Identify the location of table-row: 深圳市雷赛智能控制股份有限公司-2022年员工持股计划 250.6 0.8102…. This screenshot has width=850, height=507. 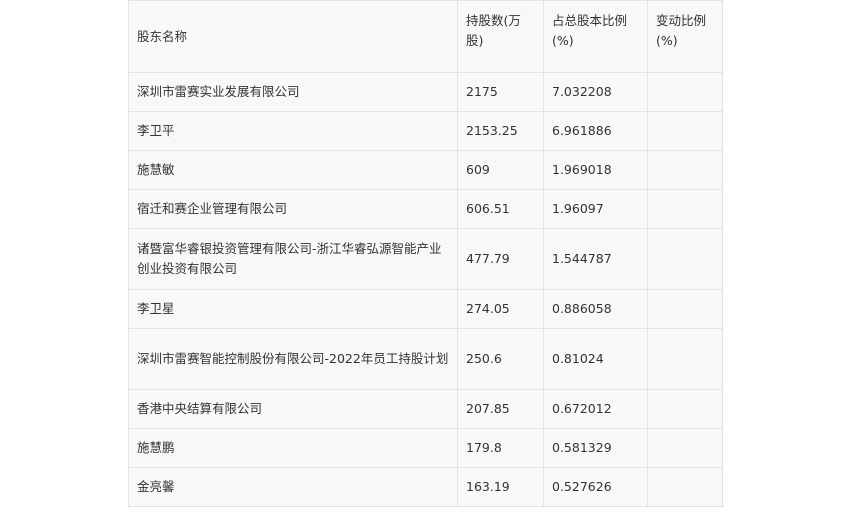
(425, 359).